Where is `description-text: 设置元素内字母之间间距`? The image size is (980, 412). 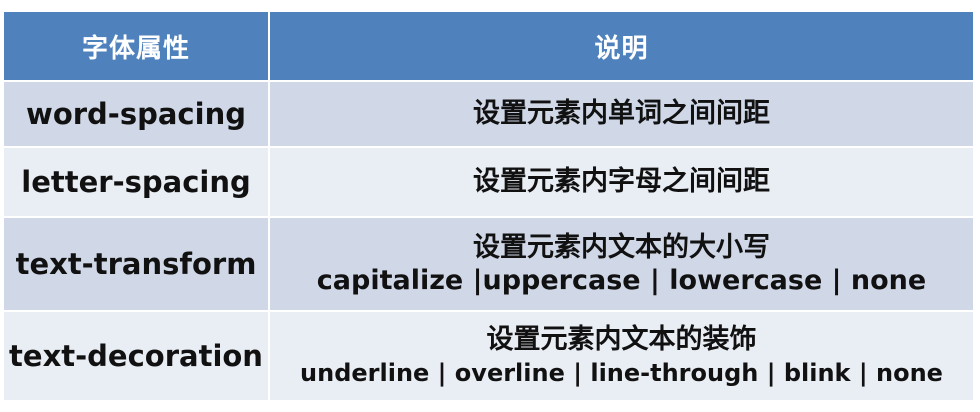
description-text: 设置元素内字母之间间距 is located at coordinates (621, 181).